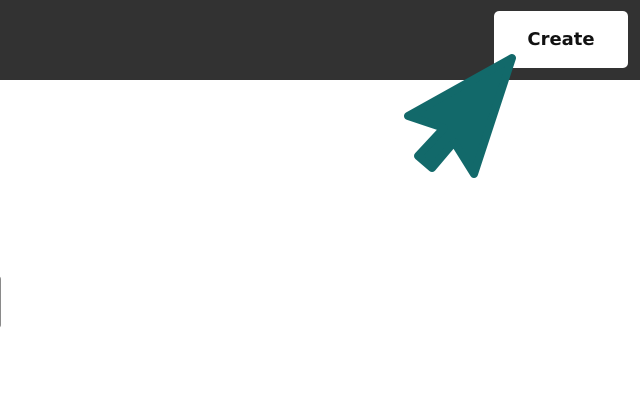 The image size is (640, 400). What do you see at coordinates (0, 302) in the screenshot?
I see `left-edge-control` at bounding box center [0, 302].